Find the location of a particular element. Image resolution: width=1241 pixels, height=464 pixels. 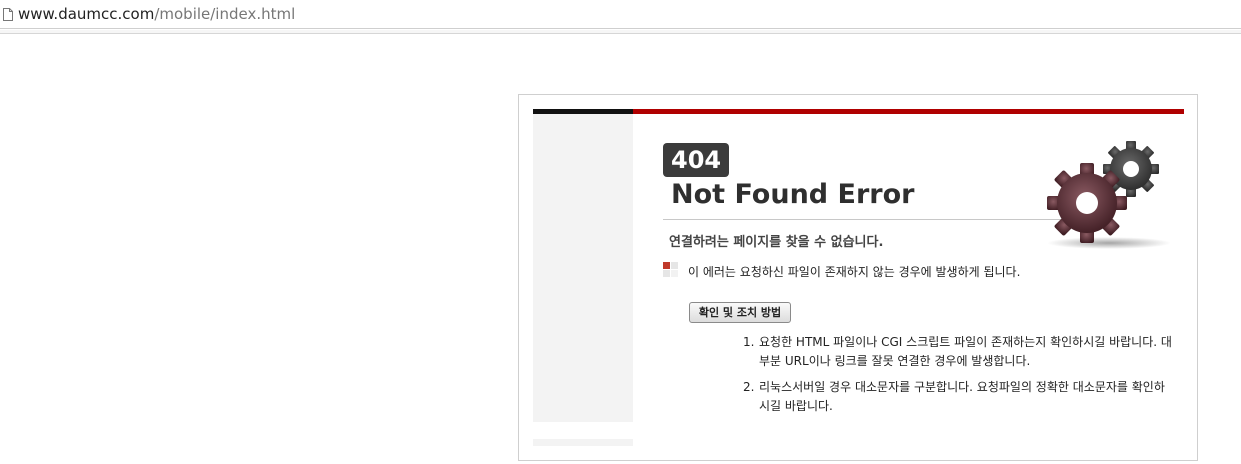

url-text: www.daumcc.com/mobile/index.html is located at coordinates (156, 14).